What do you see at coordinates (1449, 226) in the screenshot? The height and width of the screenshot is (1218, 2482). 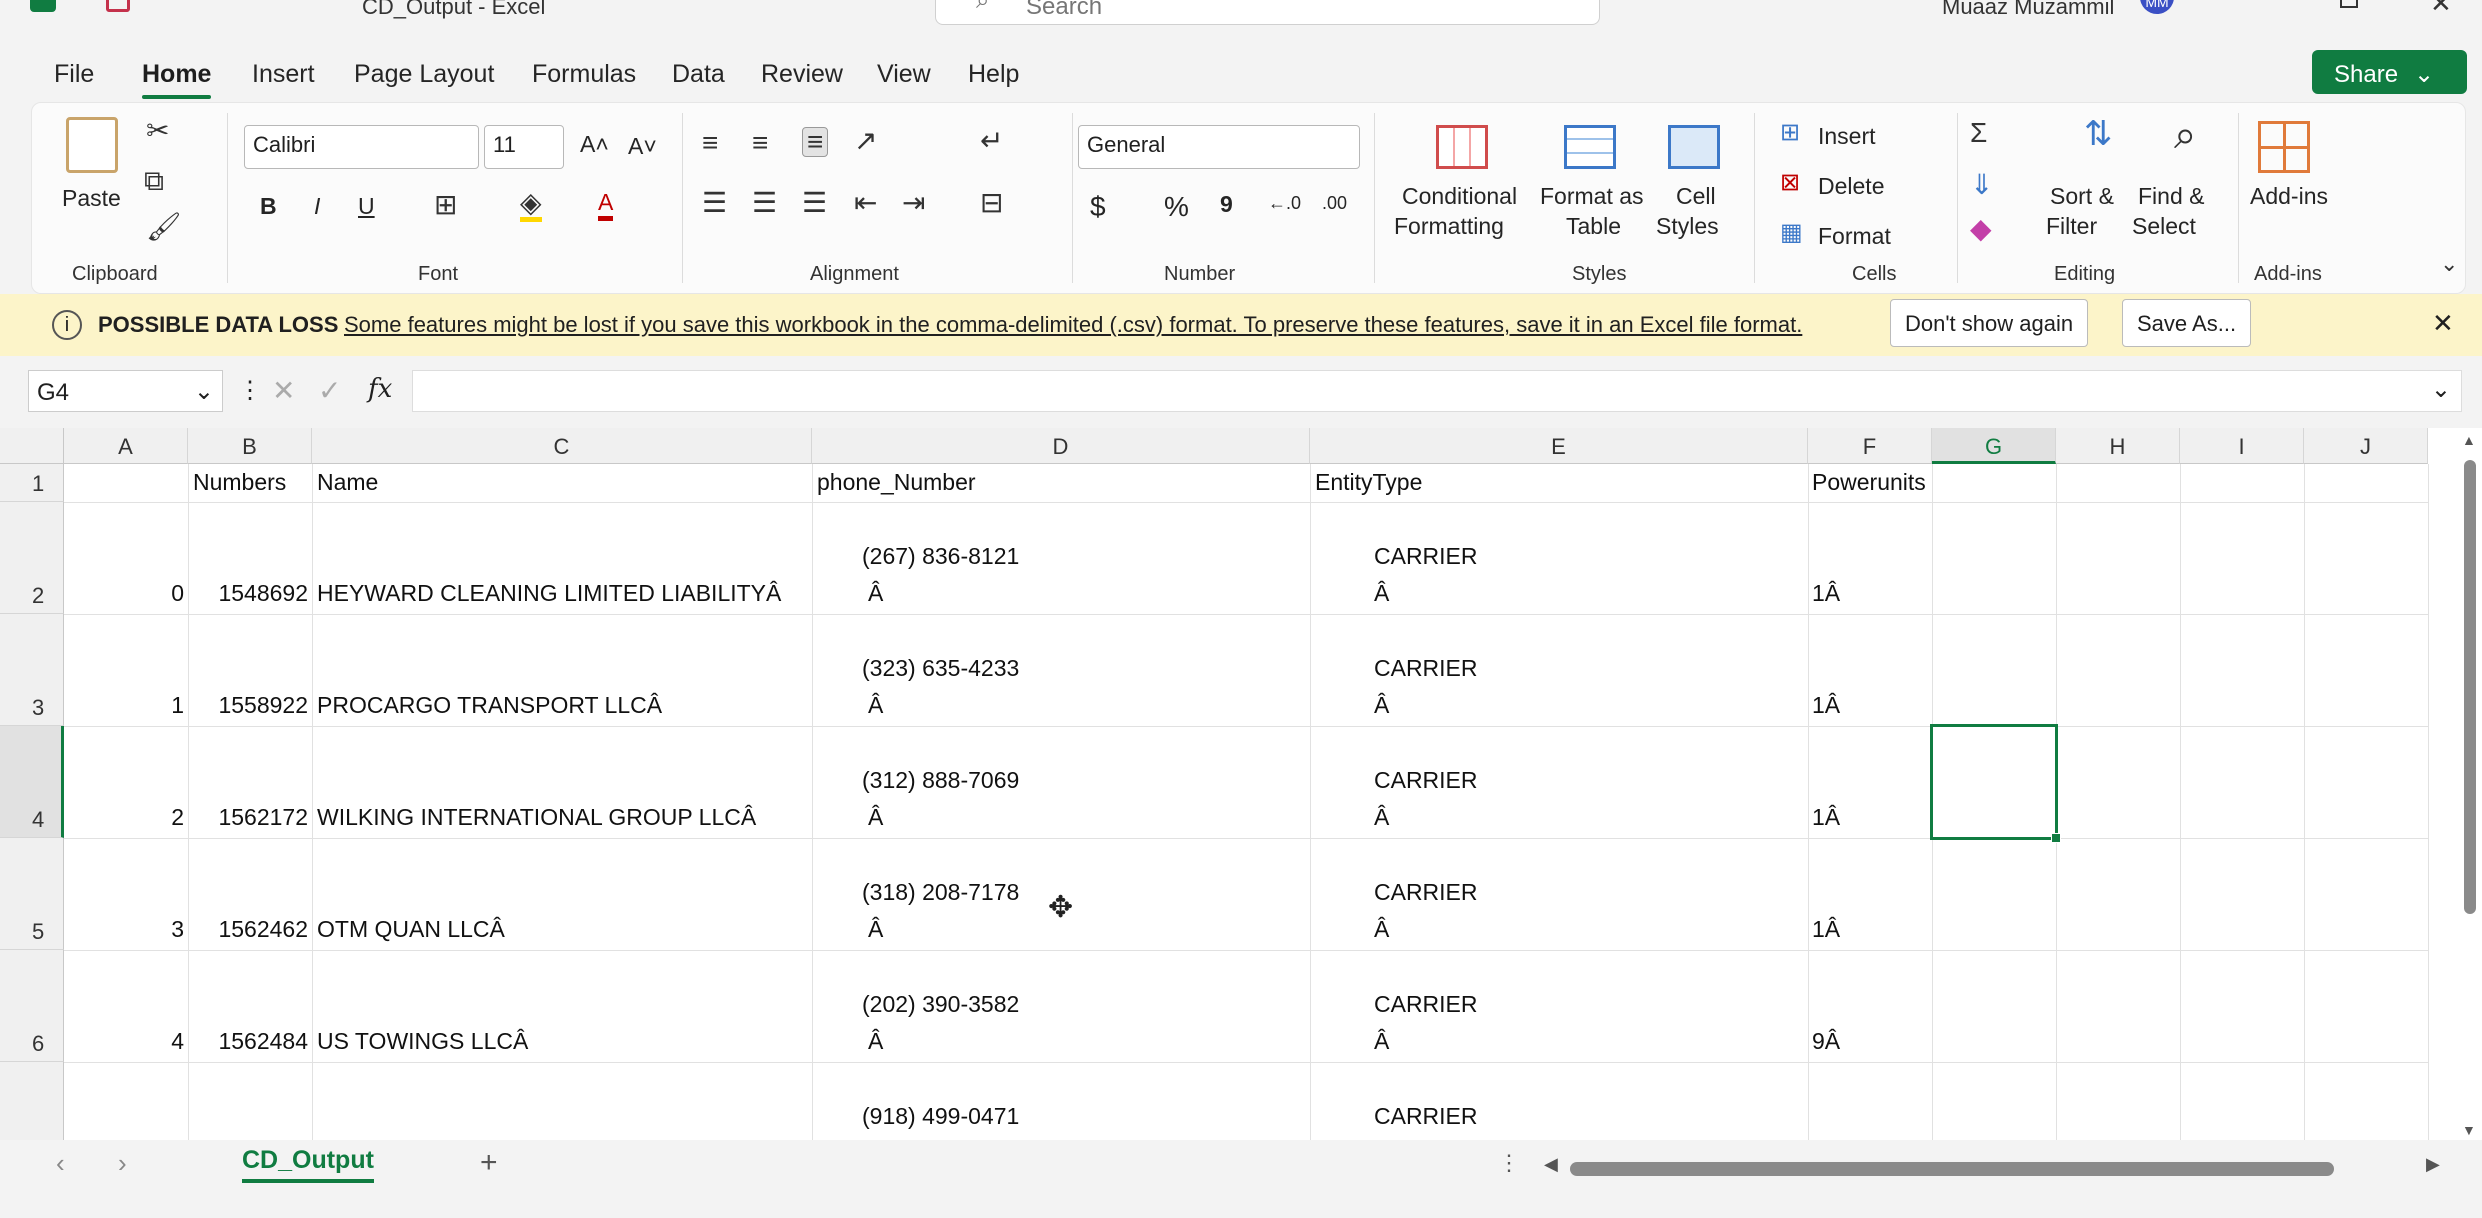 I see `conditional-formatting-button-2: Formatting` at bounding box center [1449, 226].